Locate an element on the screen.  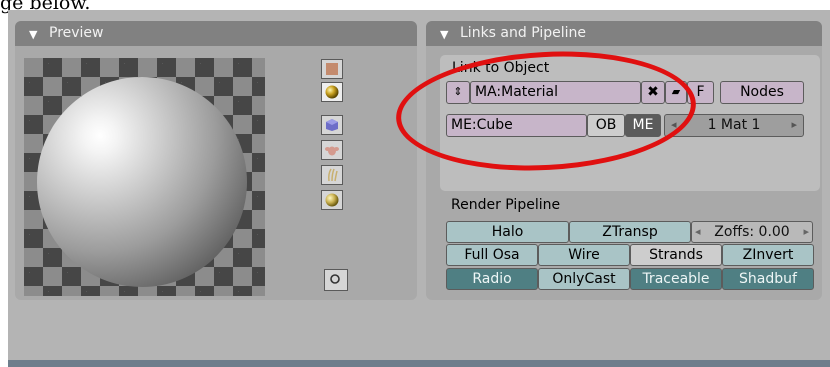
preview-panel-header: ▼ Preview is located at coordinates (216, 33).